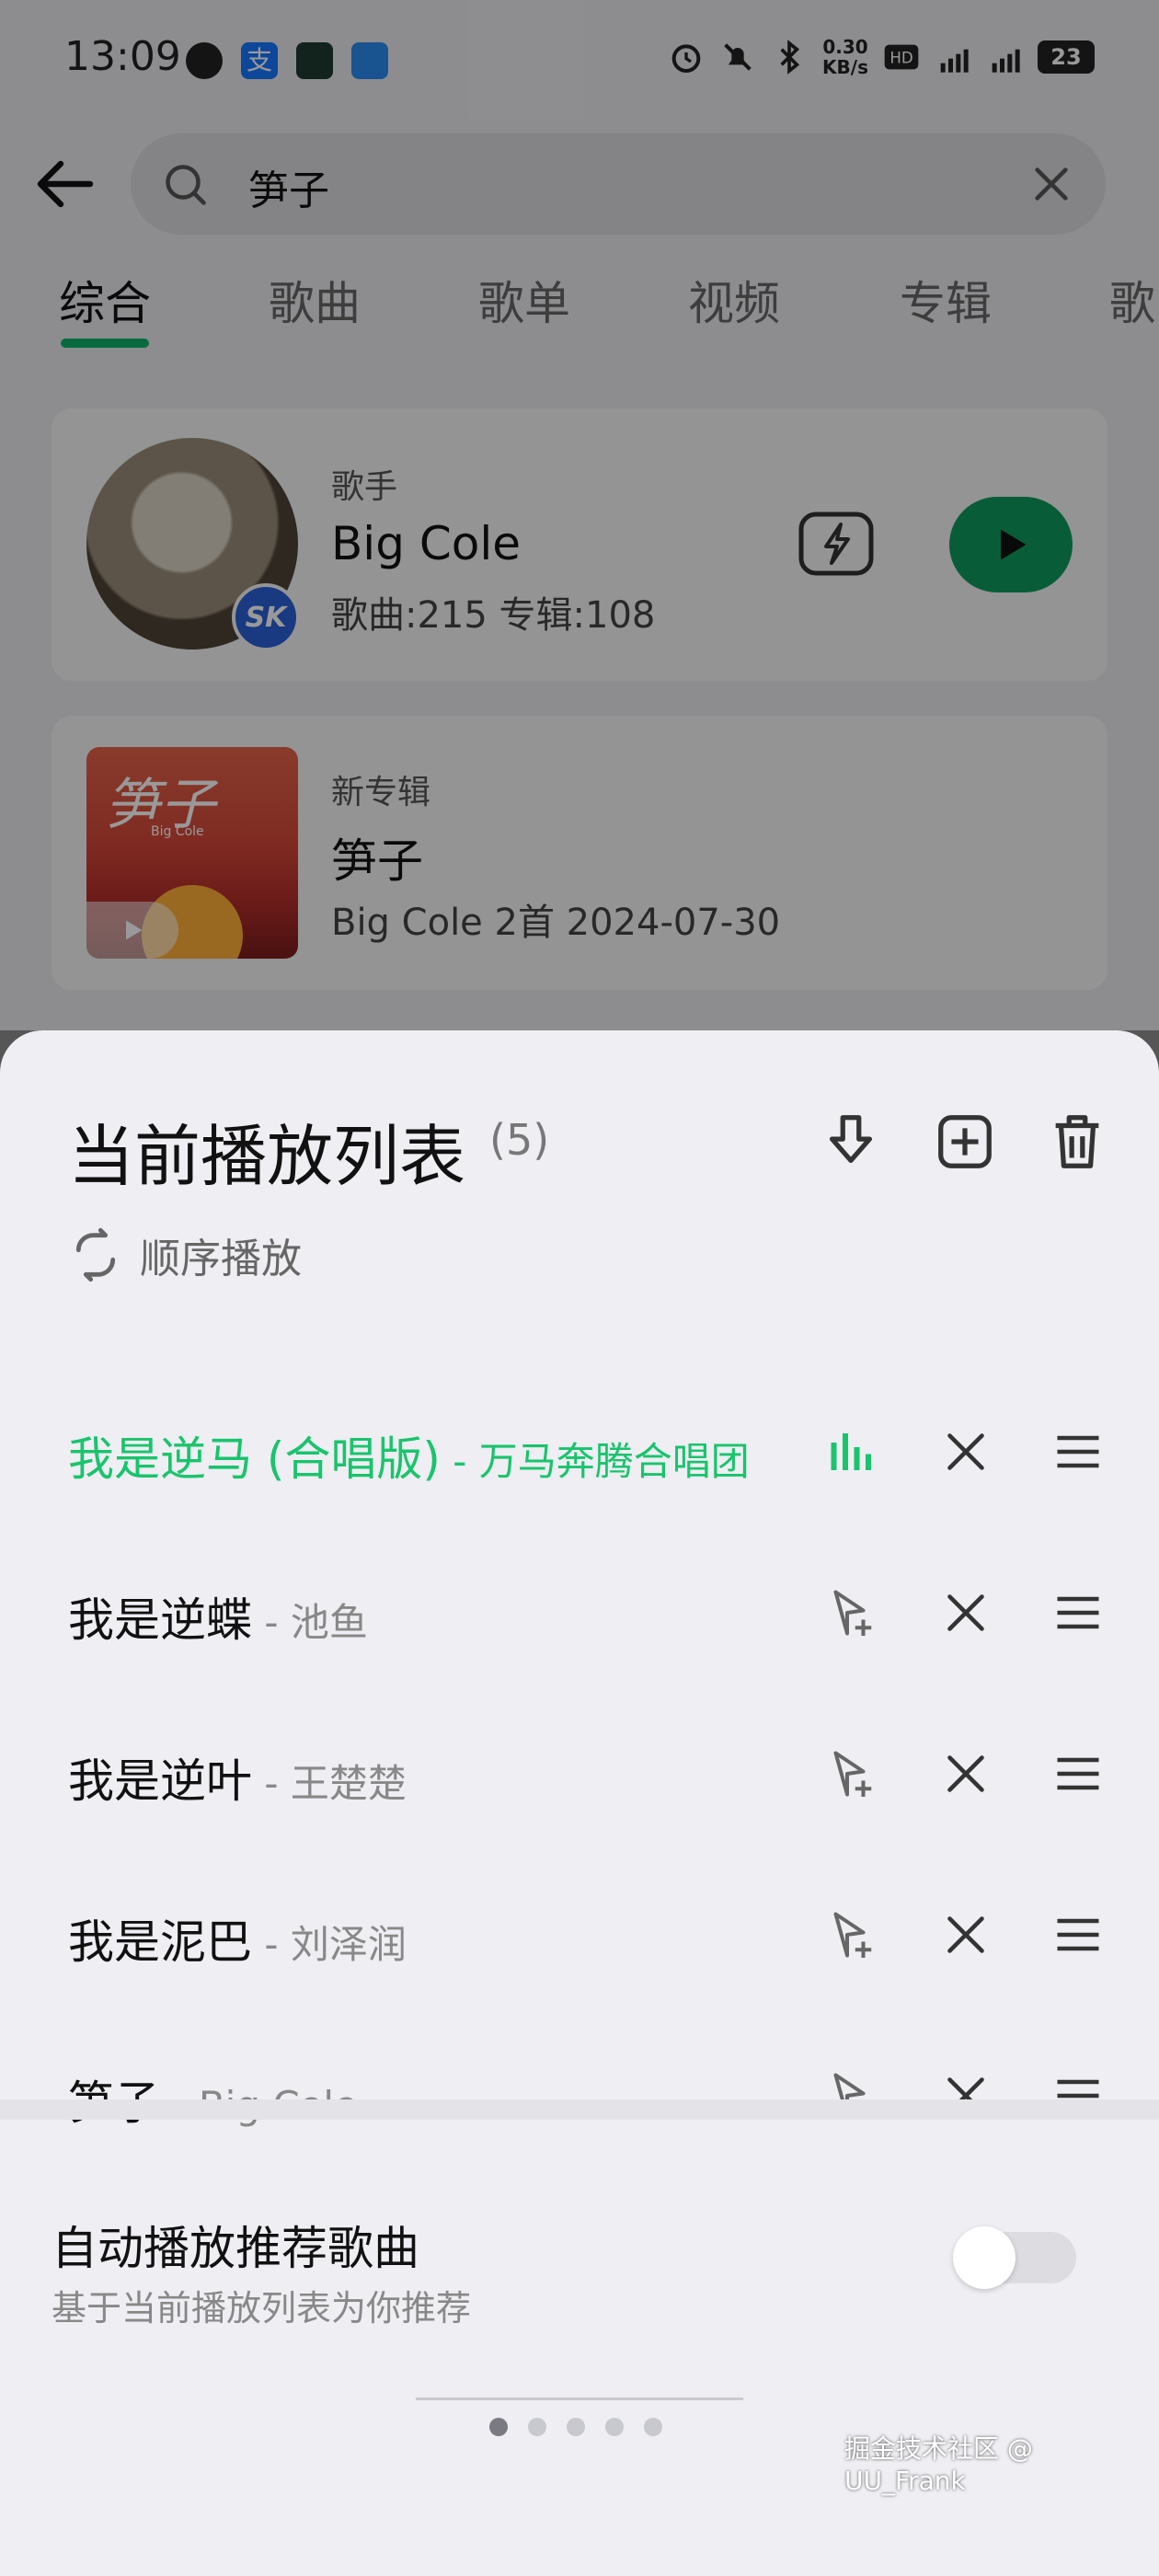  I want to click on song-row: 我是逆蝶 - 池鱼, so click(579, 1617).